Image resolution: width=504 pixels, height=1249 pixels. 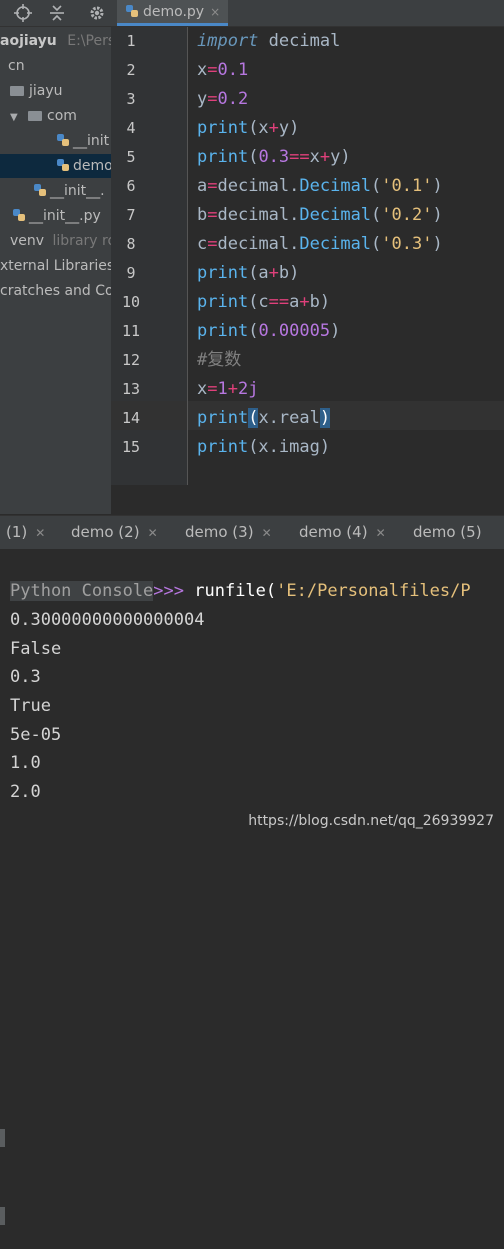 I want to click on code-token: print, so click(x=223, y=447).